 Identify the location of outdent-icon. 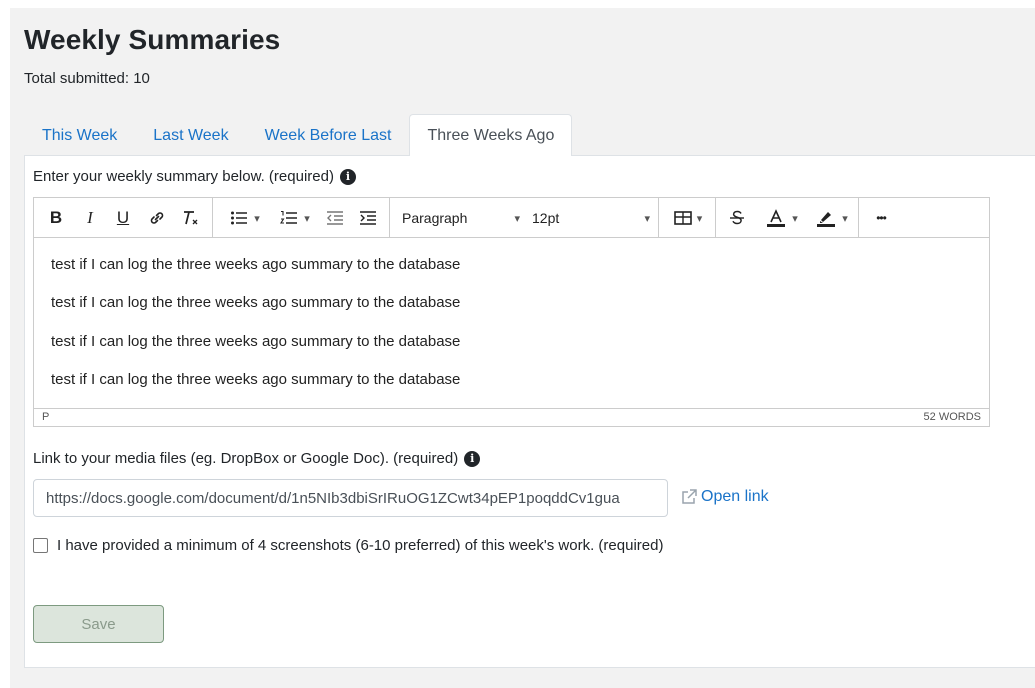
(335, 218).